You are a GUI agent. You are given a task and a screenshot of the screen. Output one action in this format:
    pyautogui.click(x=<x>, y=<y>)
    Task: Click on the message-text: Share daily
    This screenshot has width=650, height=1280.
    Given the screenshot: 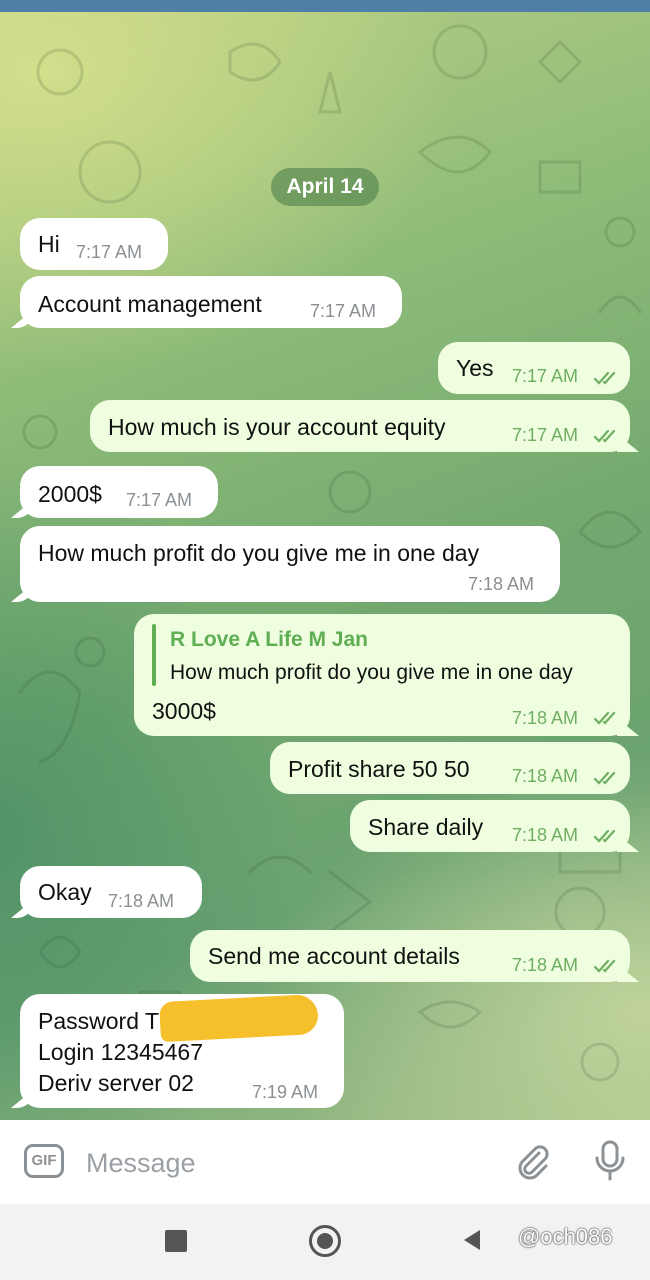 What is the action you would take?
    pyautogui.click(x=426, y=827)
    